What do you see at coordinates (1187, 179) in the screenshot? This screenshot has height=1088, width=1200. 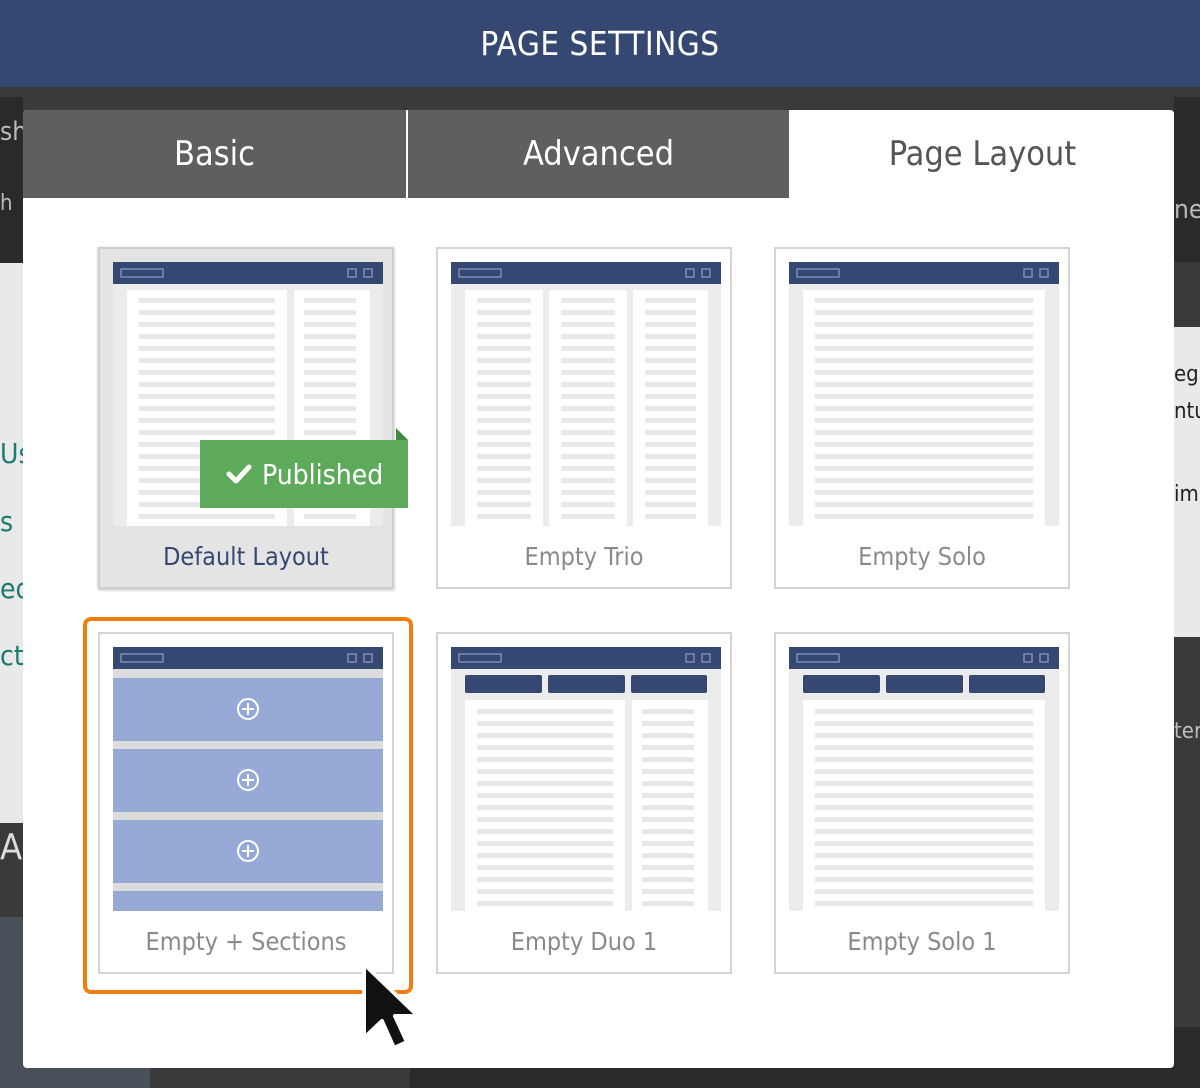 I see `background-right-strip` at bounding box center [1187, 179].